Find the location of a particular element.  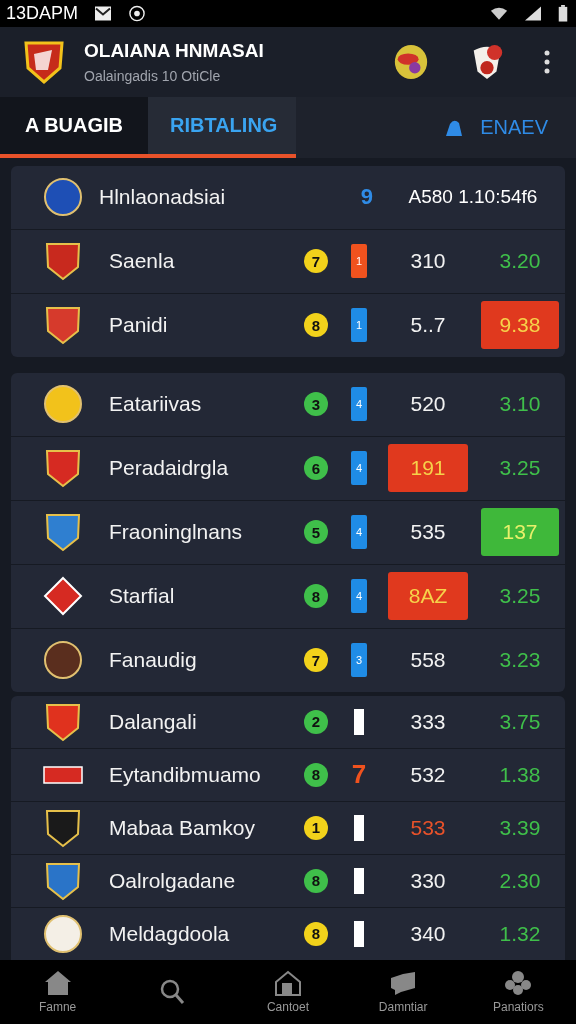

score-value: 137 is located at coordinates (520, 532).